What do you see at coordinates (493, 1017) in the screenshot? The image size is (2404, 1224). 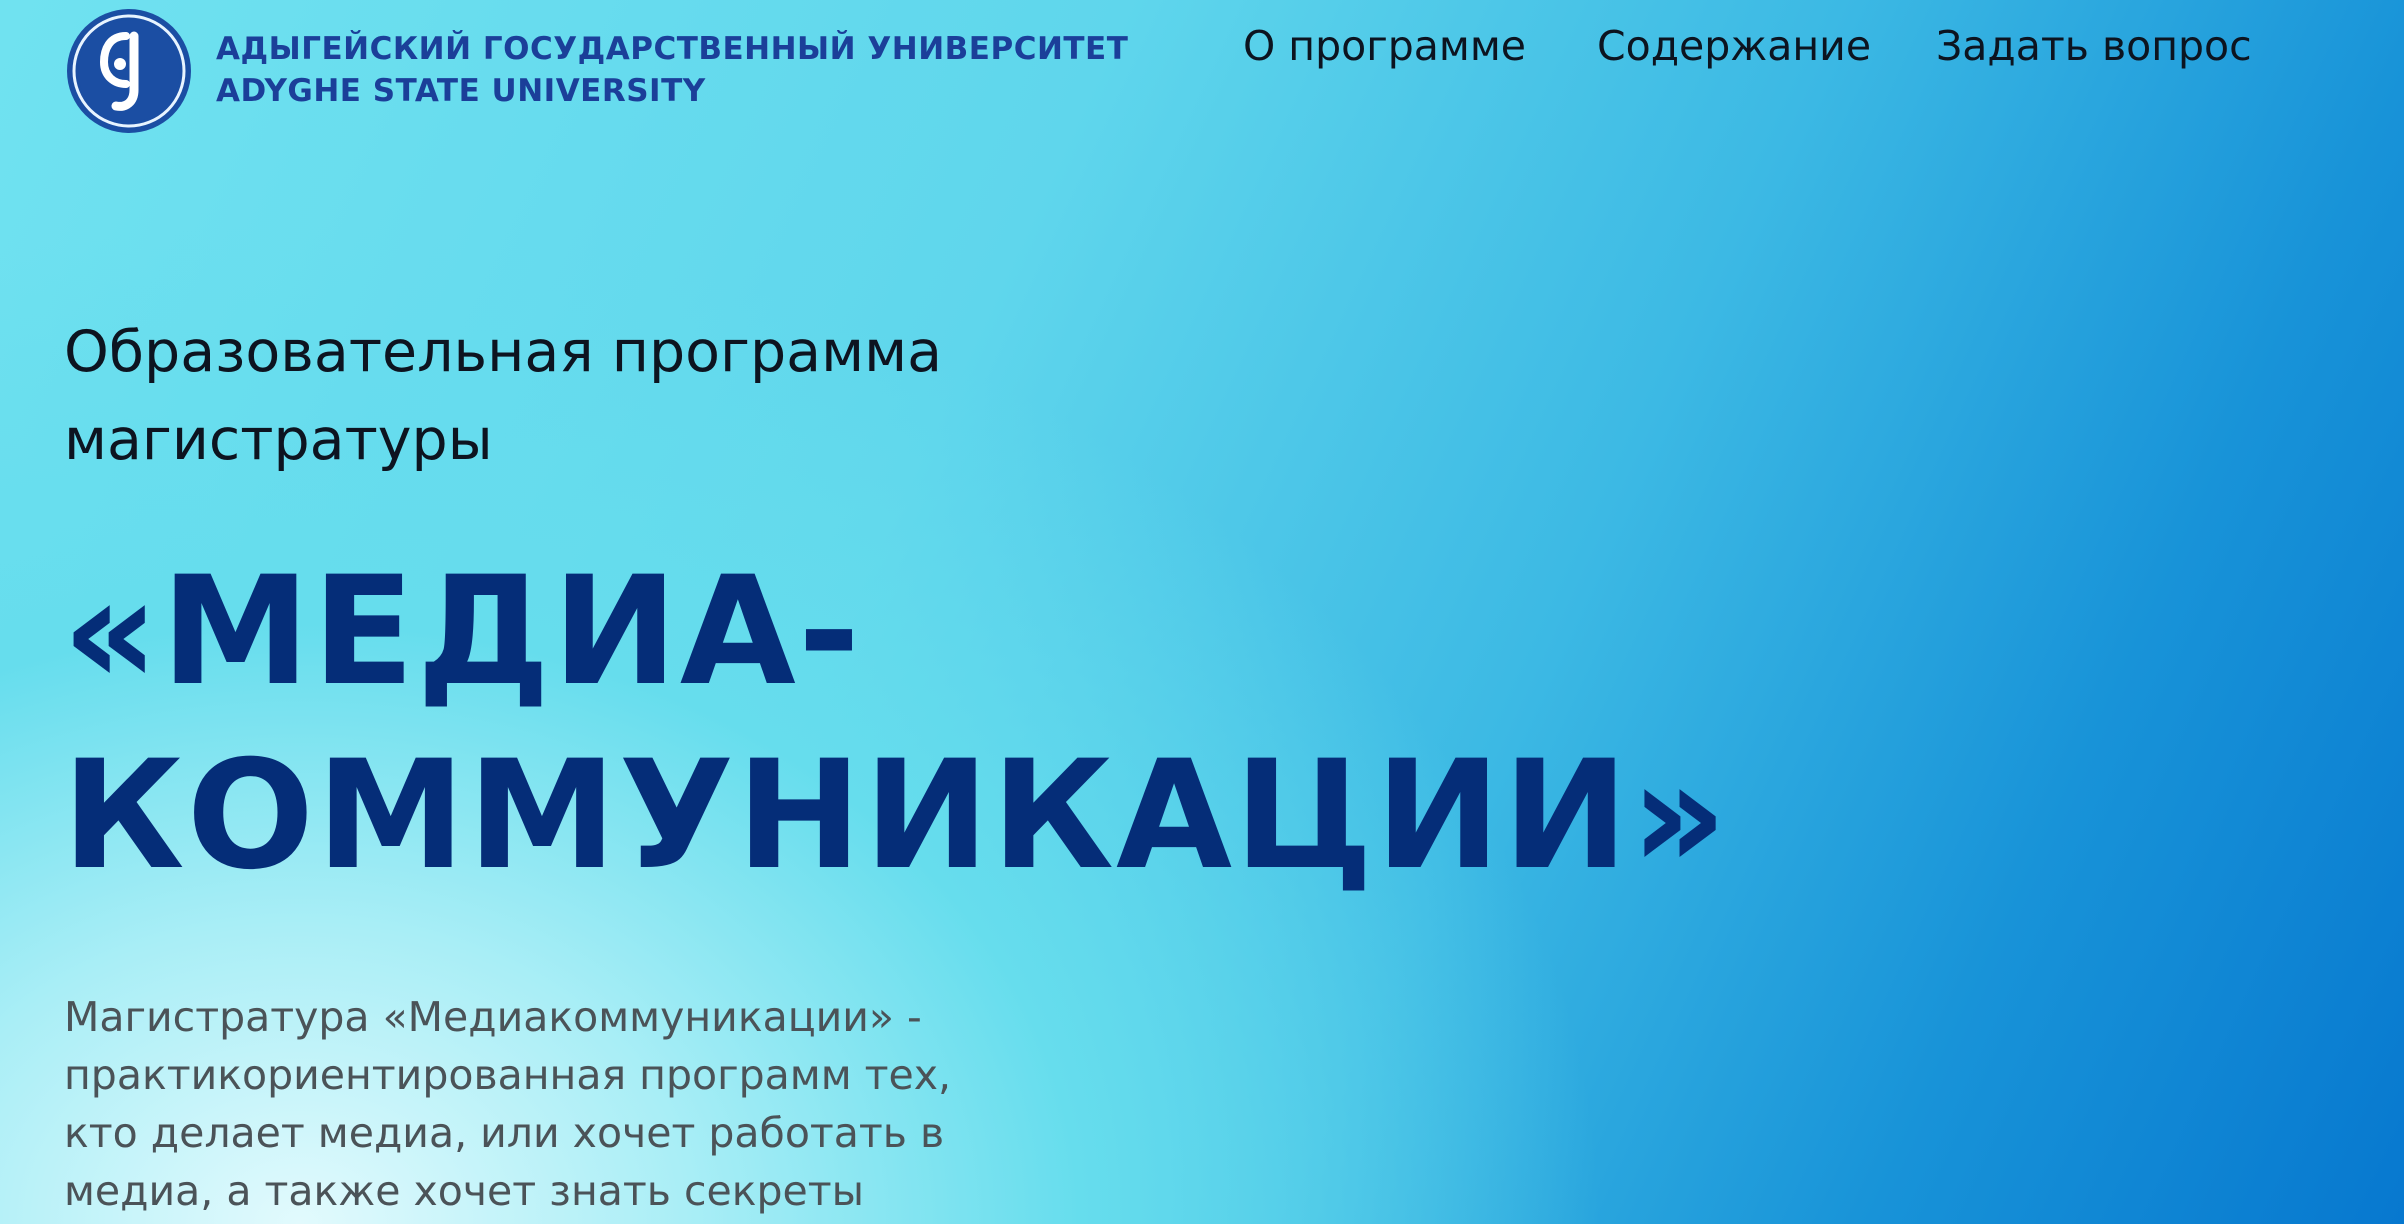 I see `hero-description-line: Магистратура «Медиакоммуникации» -` at bounding box center [493, 1017].